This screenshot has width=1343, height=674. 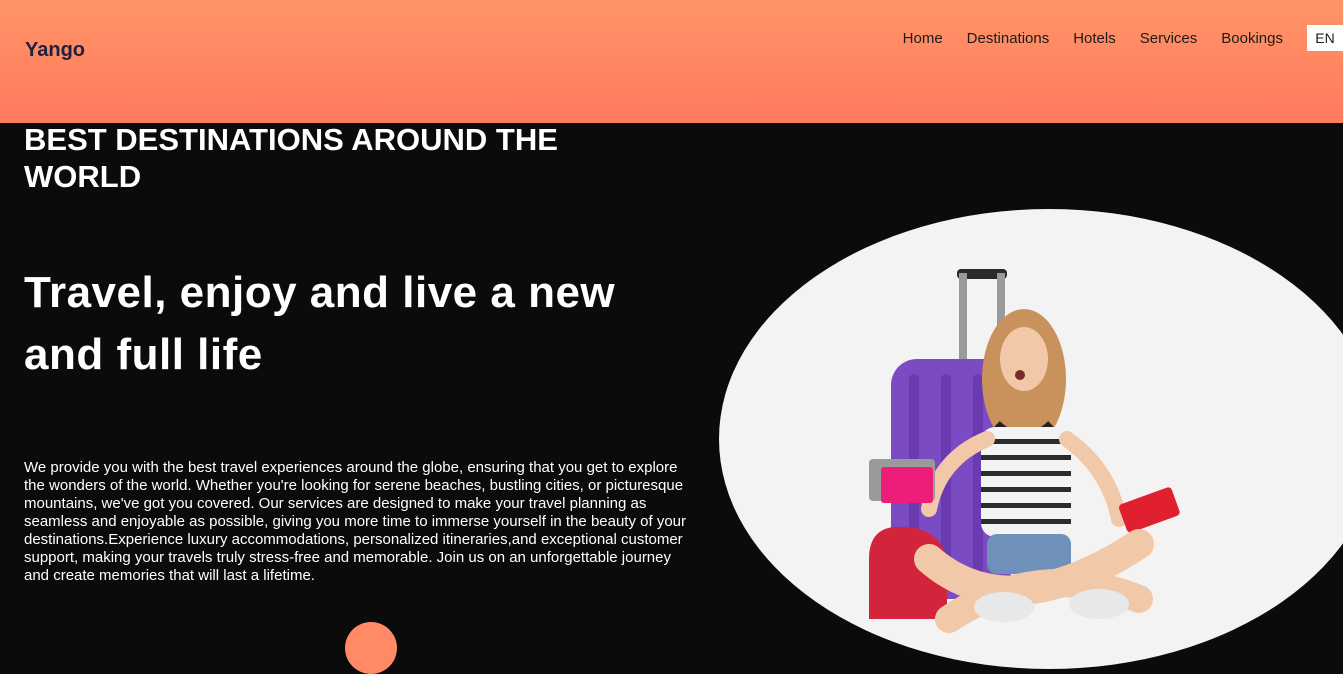 I want to click on nav-services: Services, so click(x=1169, y=38).